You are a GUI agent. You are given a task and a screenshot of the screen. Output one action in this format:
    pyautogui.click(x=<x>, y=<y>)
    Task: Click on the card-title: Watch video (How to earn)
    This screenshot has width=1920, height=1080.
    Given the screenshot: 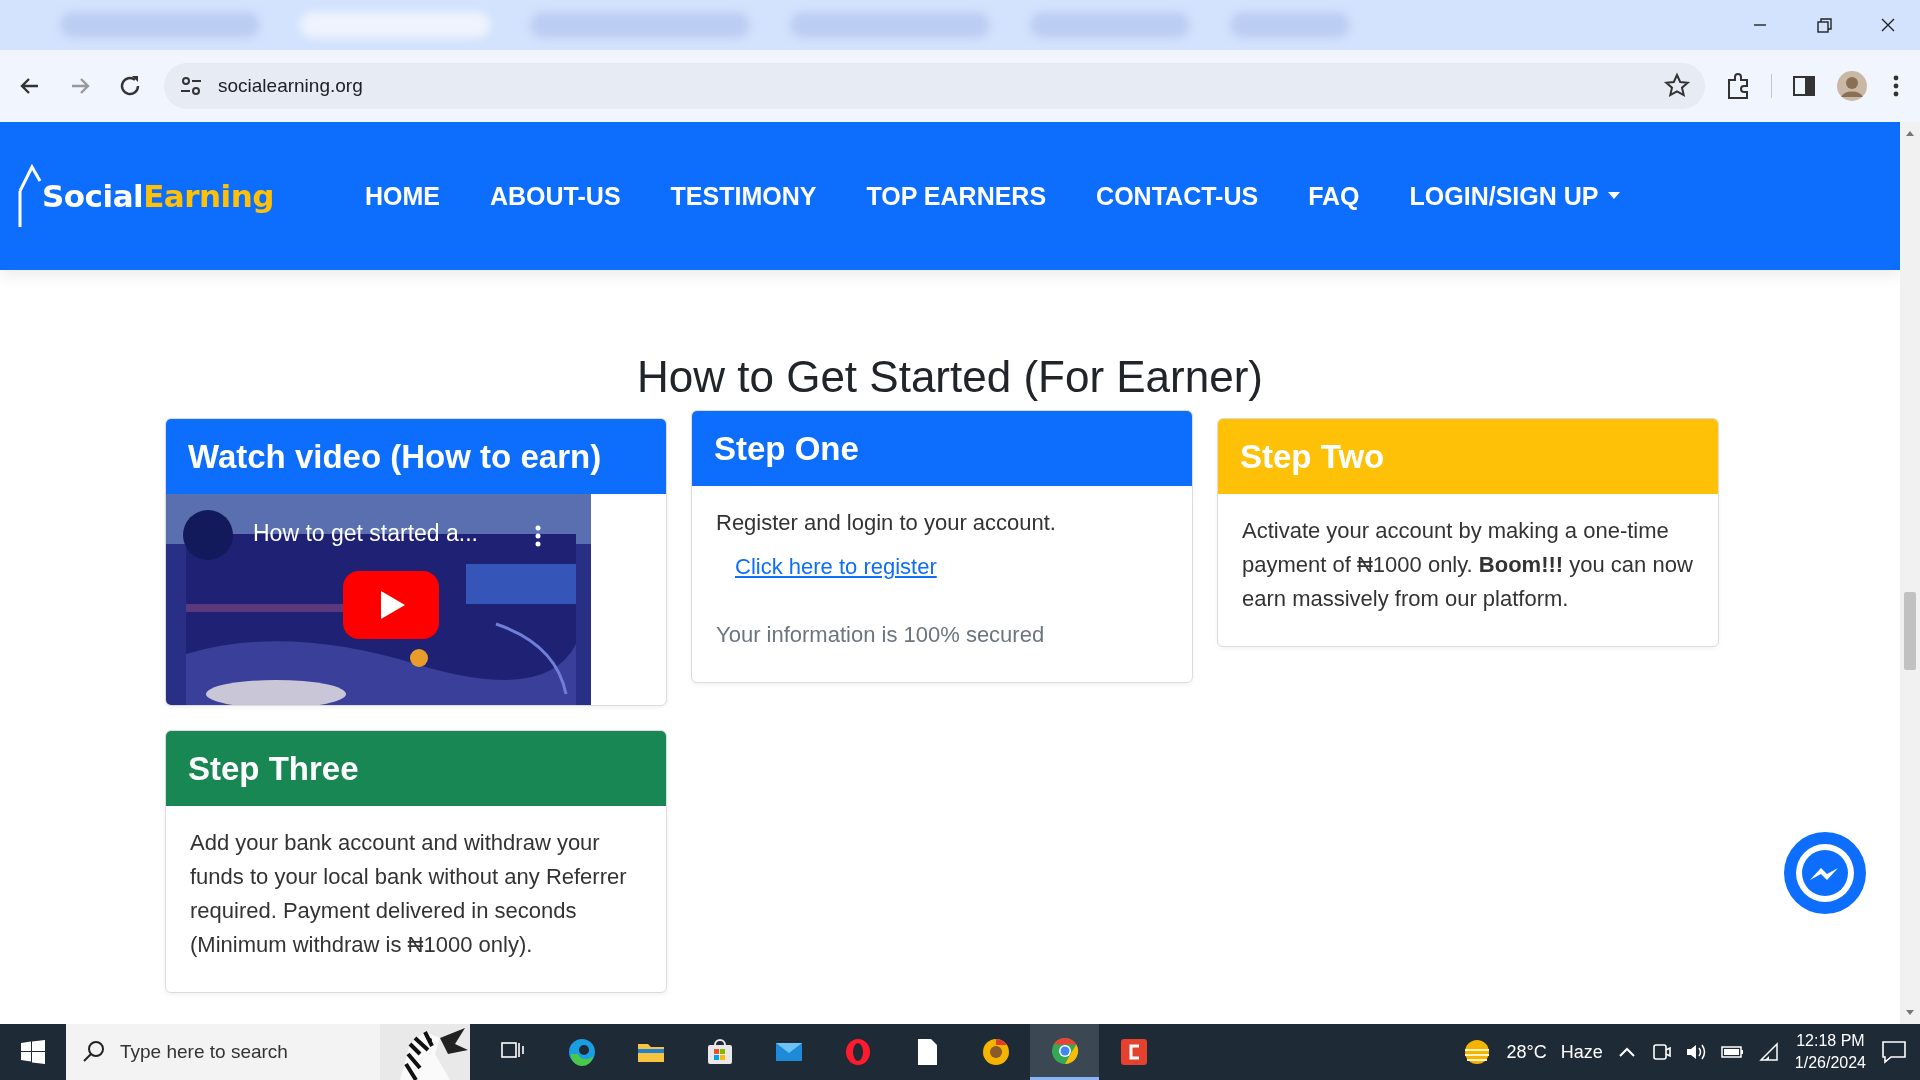 What is the action you would take?
    pyautogui.click(x=395, y=456)
    